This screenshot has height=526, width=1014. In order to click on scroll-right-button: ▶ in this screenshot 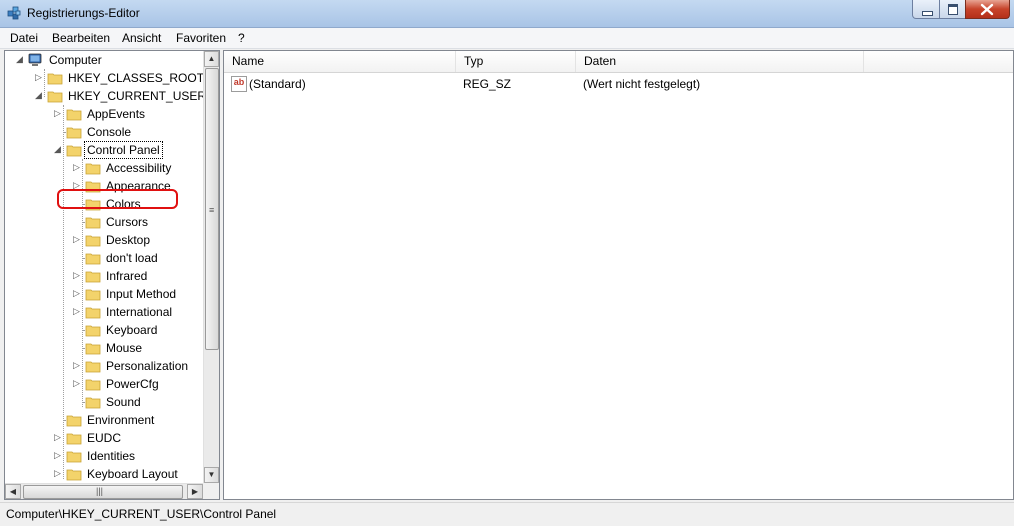, I will do `click(195, 491)`.